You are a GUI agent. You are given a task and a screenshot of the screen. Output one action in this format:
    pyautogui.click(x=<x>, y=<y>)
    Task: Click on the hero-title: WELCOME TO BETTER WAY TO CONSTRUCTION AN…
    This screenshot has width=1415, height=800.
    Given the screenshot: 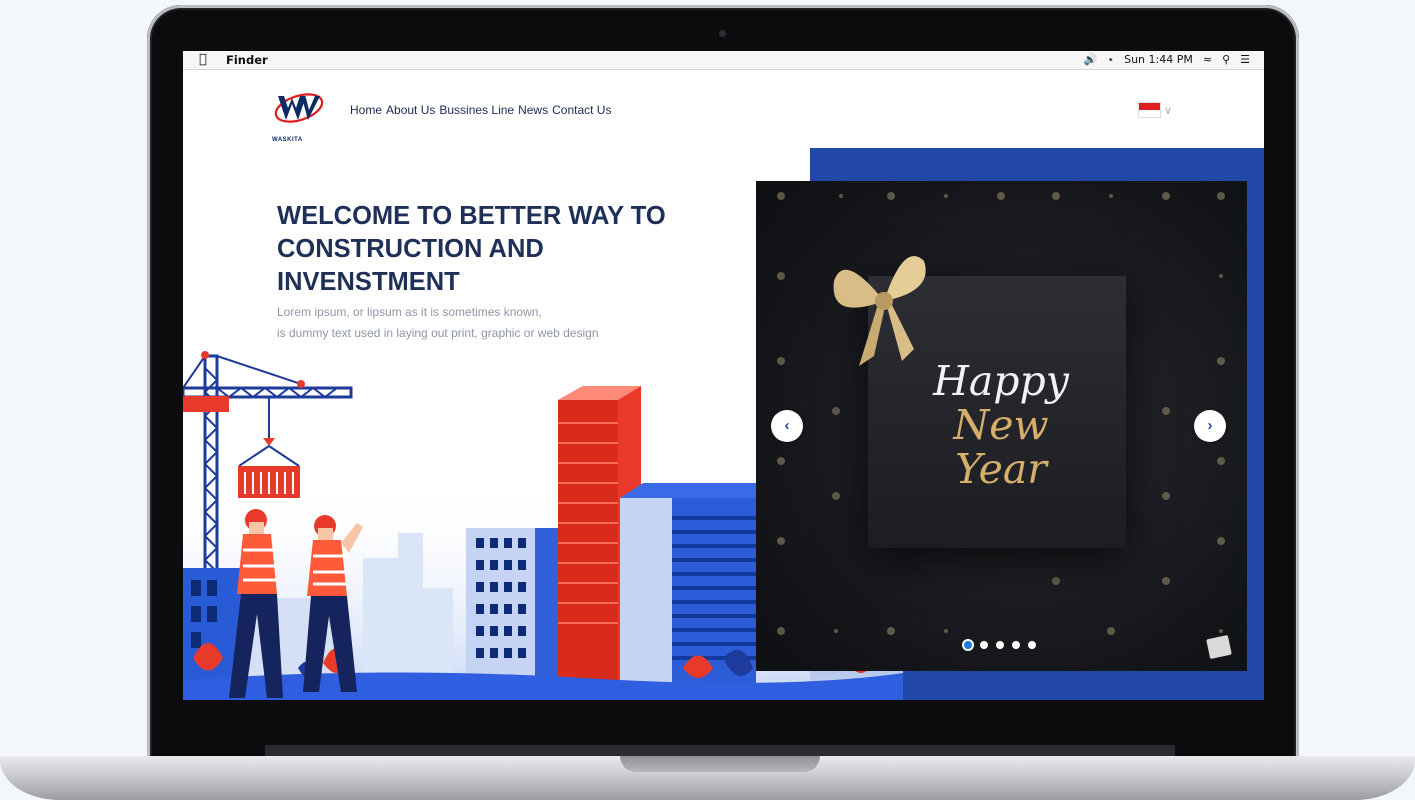 What is the action you would take?
    pyautogui.click(x=471, y=249)
    